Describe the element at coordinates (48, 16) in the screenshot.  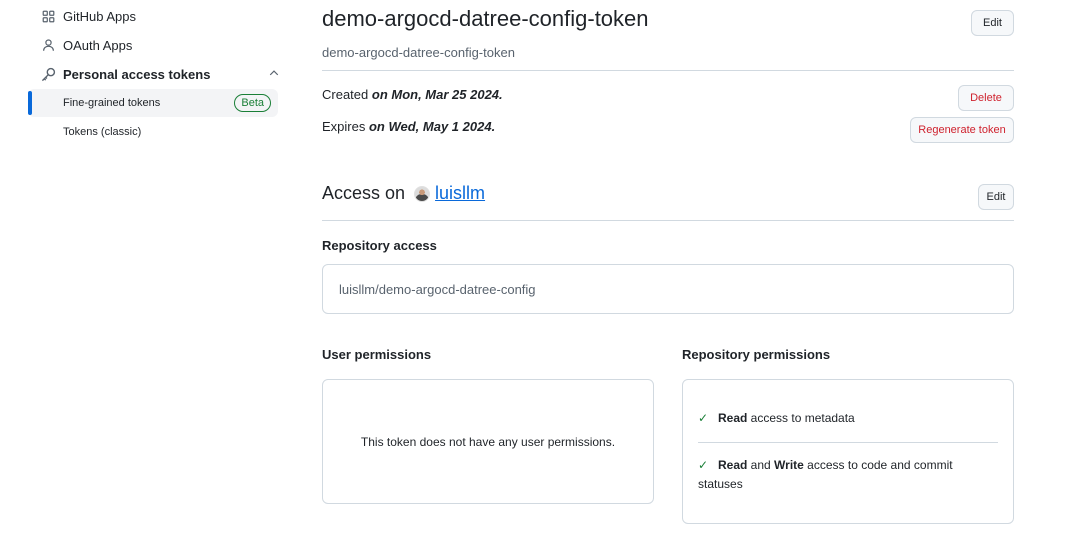
I see `apps-grid-icon` at that location.